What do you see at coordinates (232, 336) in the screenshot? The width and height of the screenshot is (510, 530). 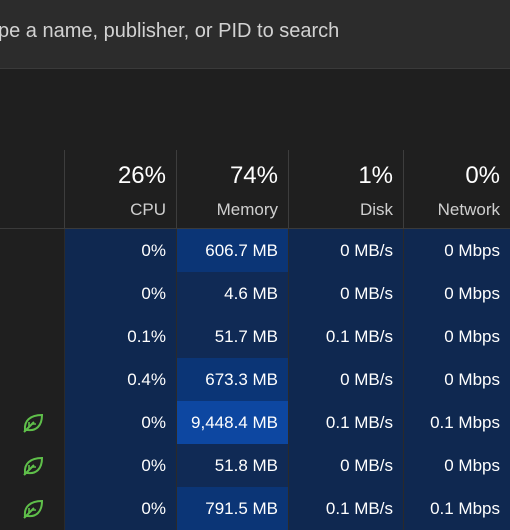 I see `memory-cell: 51.7 MB` at bounding box center [232, 336].